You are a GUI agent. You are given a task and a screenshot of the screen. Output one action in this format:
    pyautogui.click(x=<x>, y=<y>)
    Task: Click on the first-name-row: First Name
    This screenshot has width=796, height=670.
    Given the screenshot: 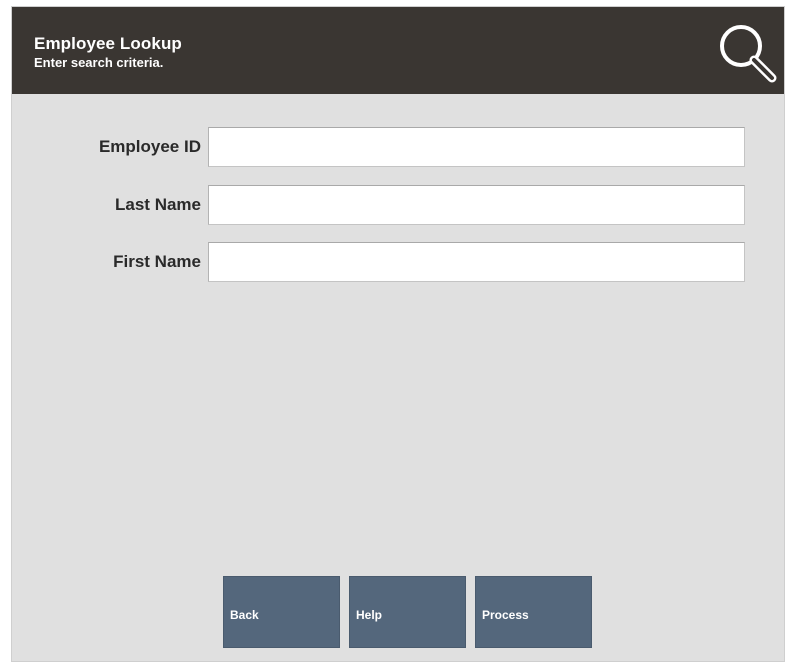 What is the action you would take?
    pyautogui.click(x=398, y=262)
    